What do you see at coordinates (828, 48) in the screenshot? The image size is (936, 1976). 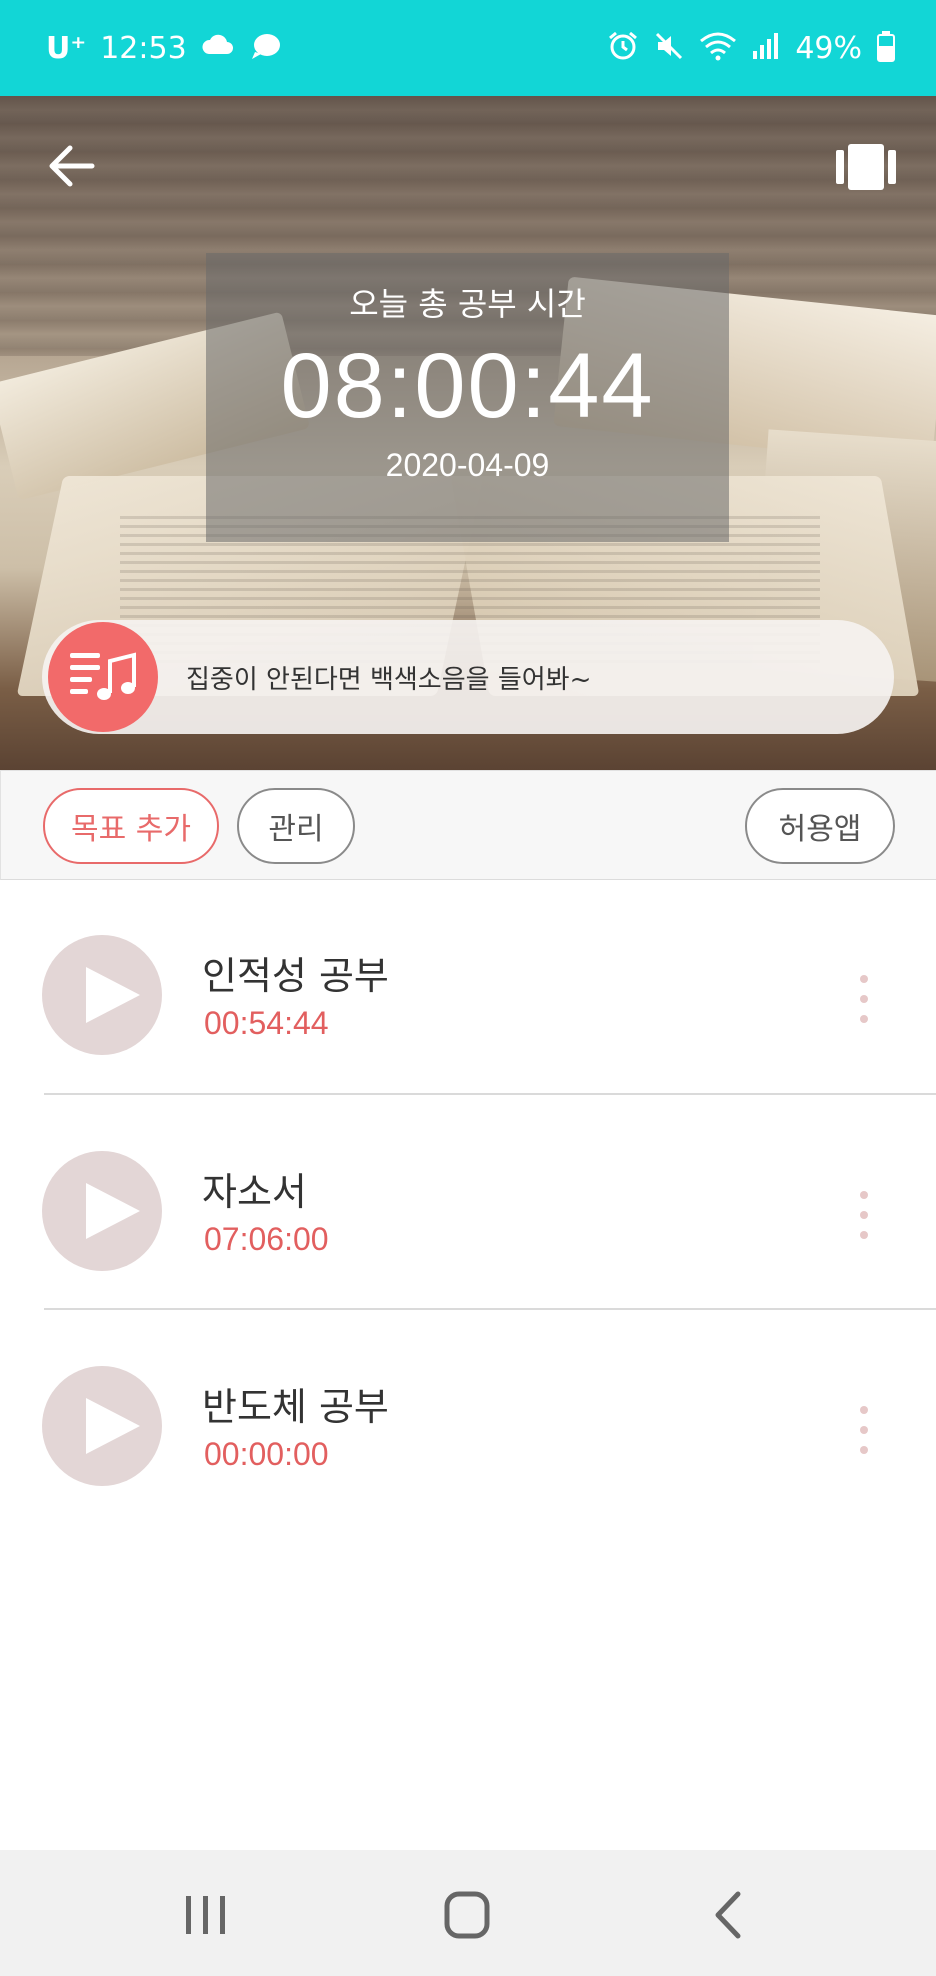 I see `battery-percent: 49%` at bounding box center [828, 48].